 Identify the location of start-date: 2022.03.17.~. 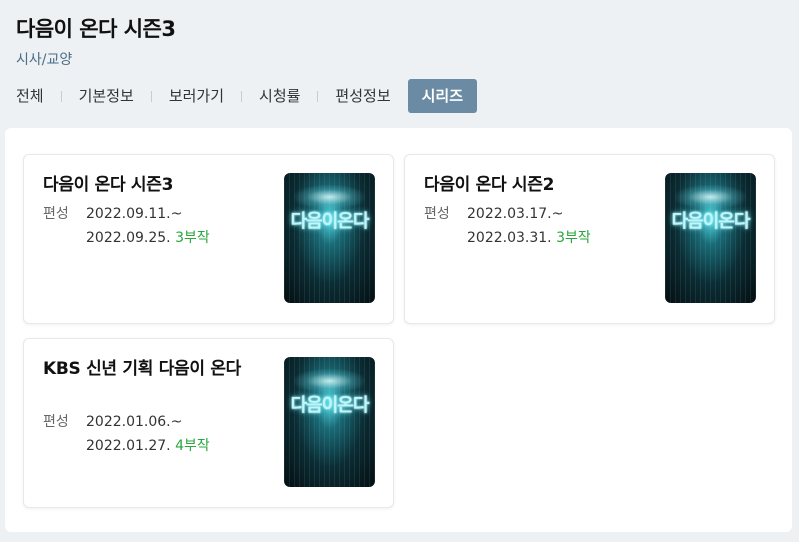
(515, 214).